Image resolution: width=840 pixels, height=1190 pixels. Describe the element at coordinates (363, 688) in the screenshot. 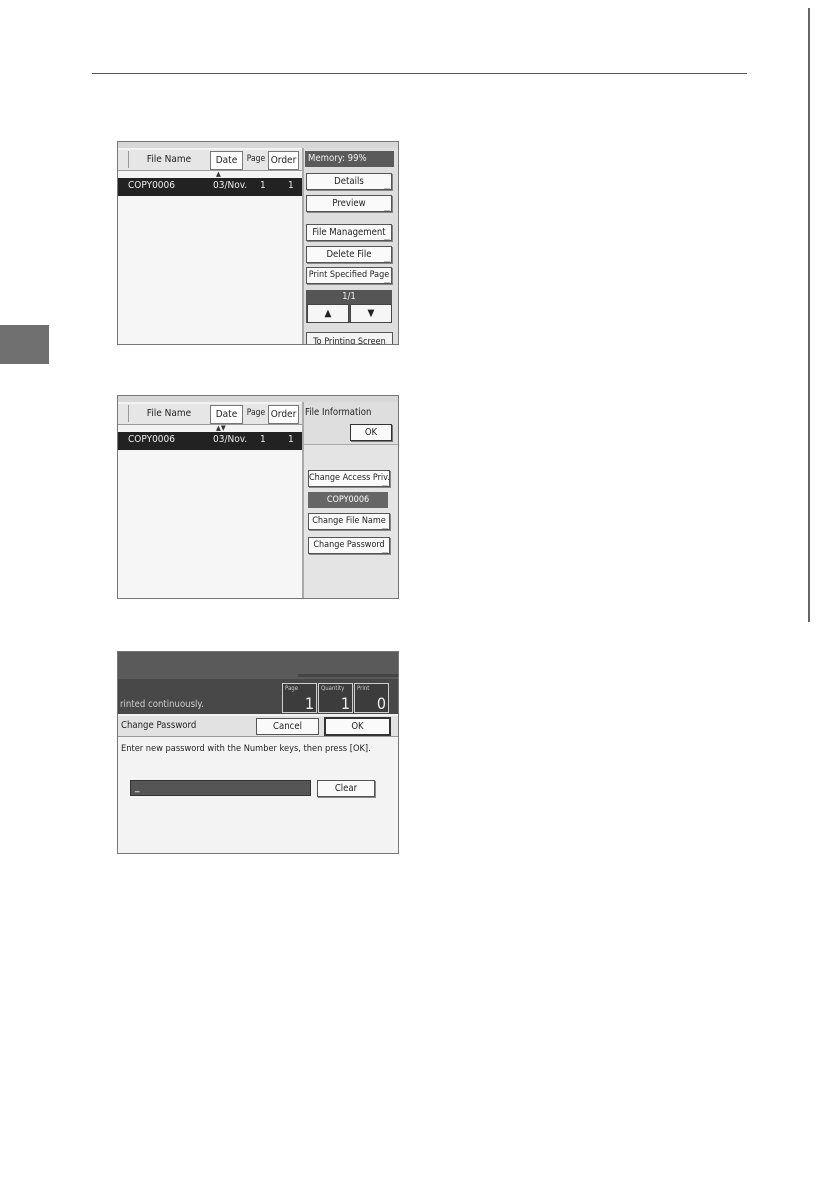

I see `counter-label: Print` at that location.